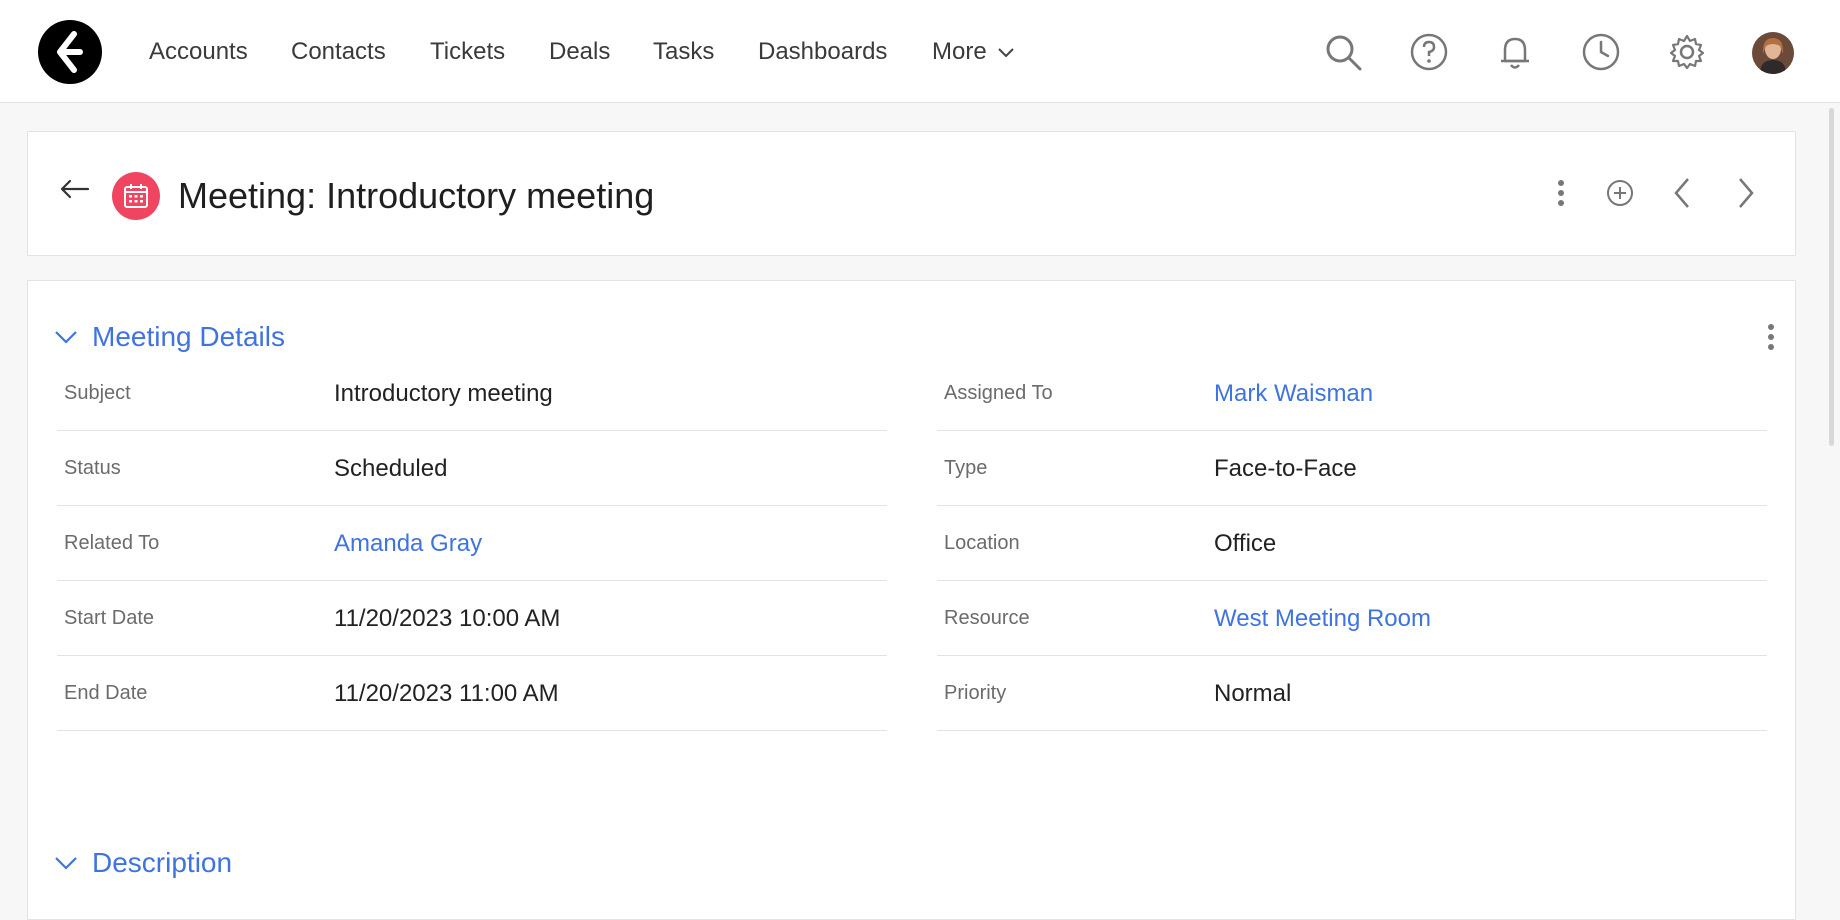 The width and height of the screenshot is (1840, 920). I want to click on field-row-type: Type Face-to-Face, so click(1352, 468).